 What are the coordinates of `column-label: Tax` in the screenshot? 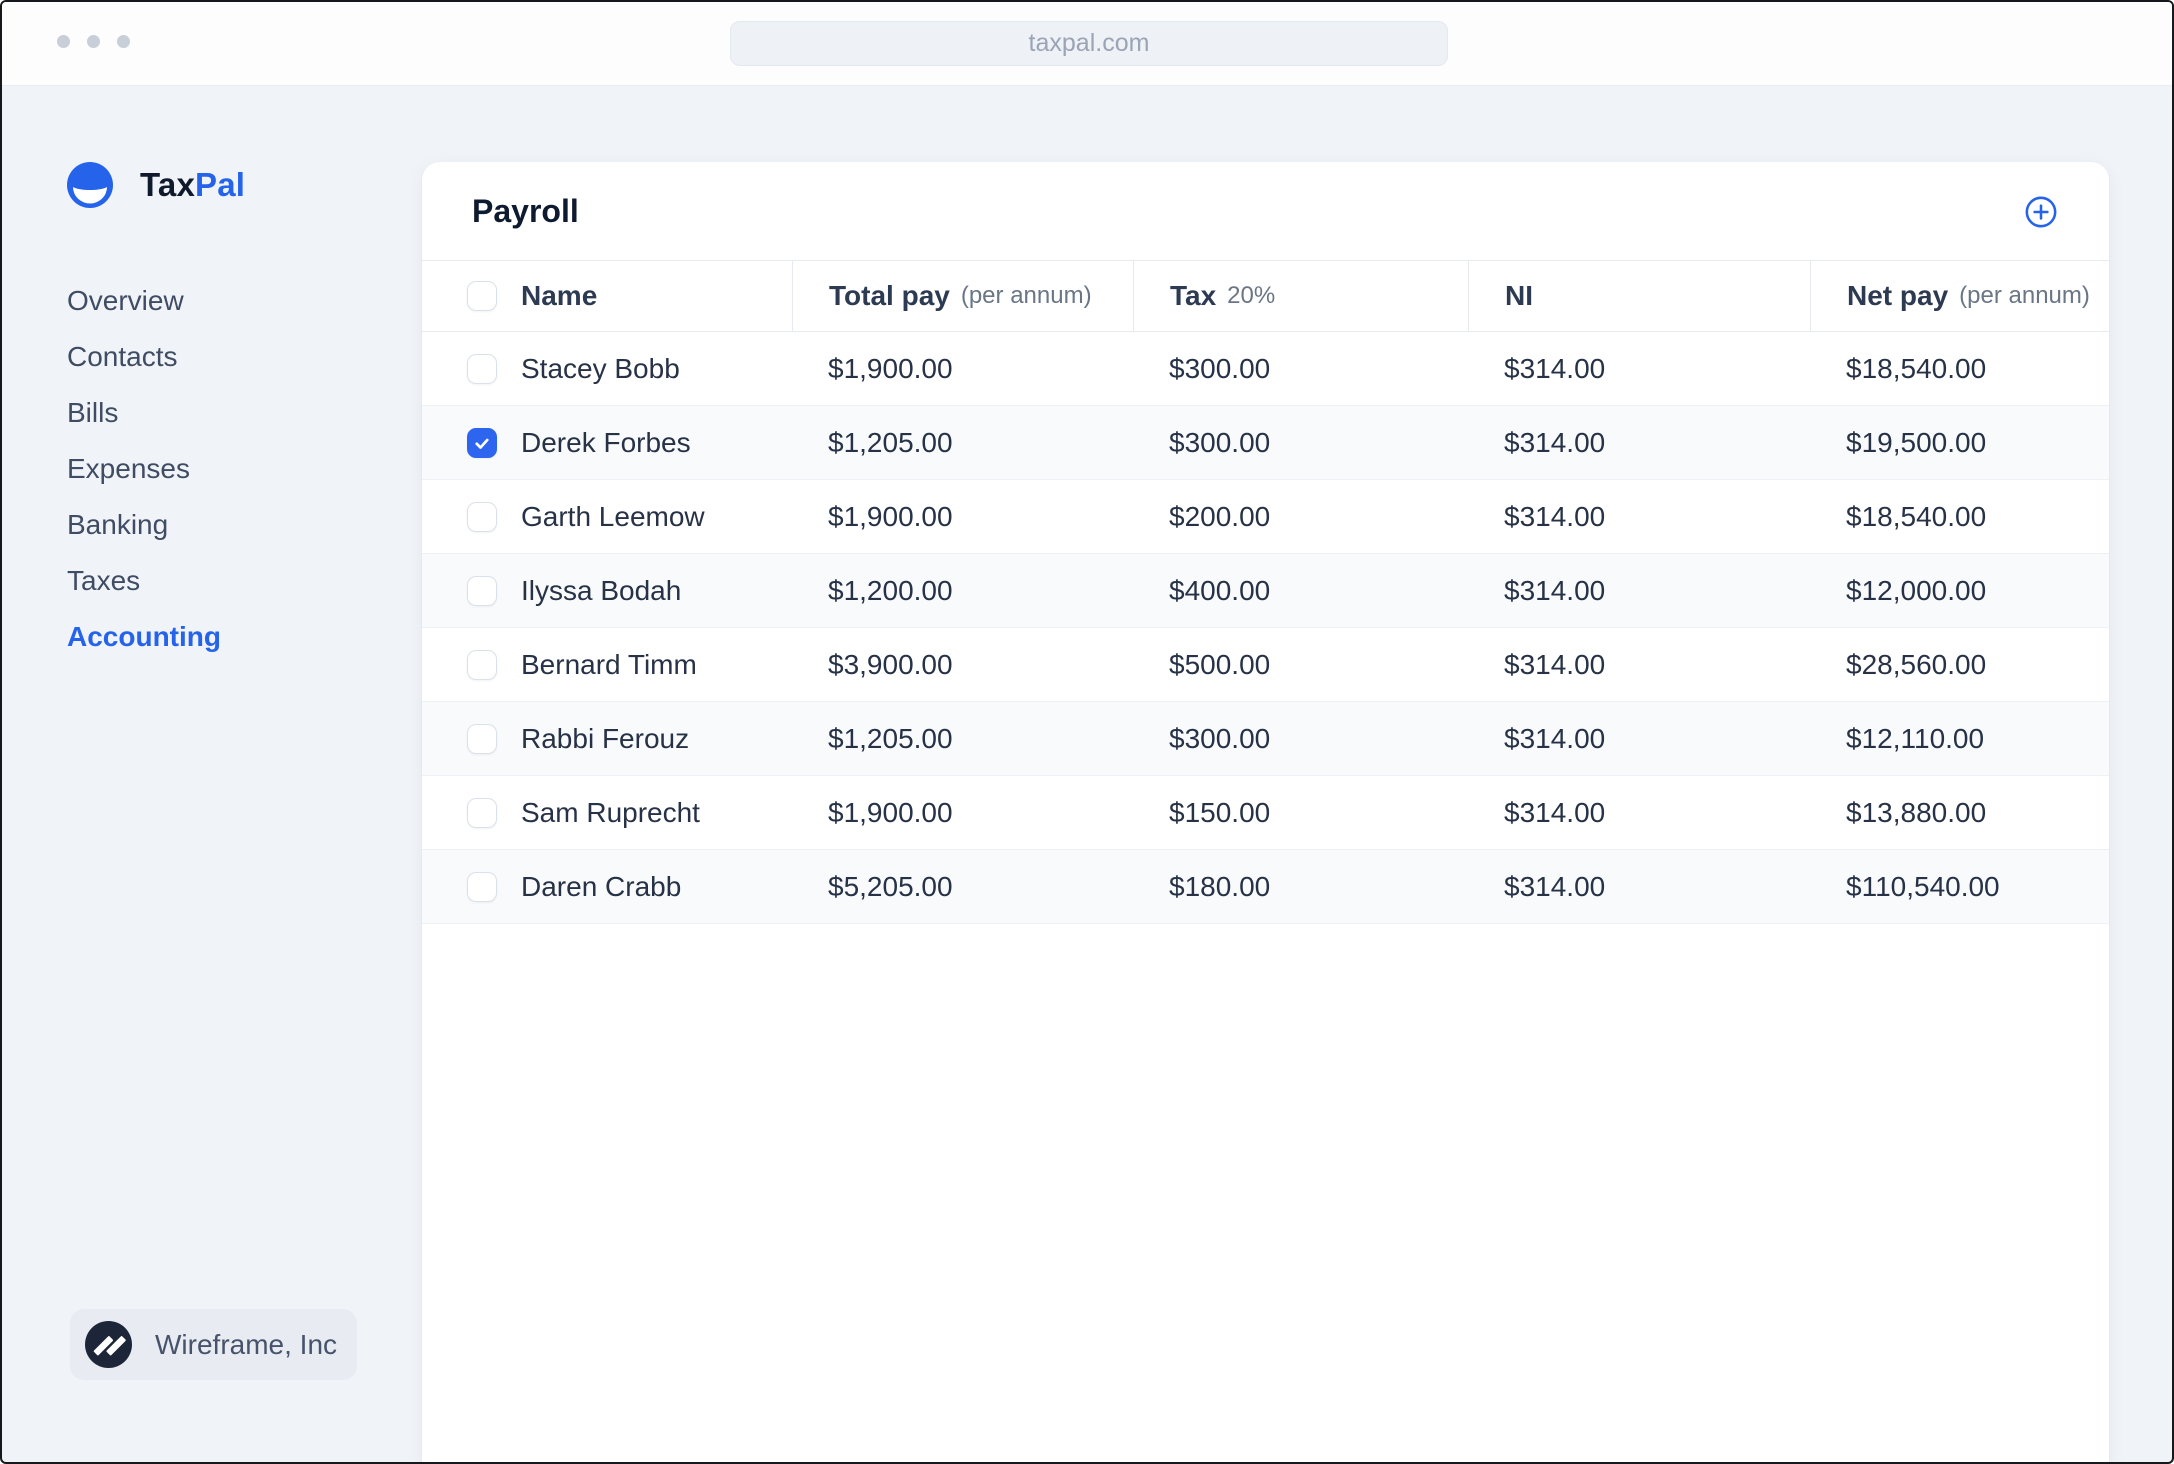 It's located at (1193, 295).